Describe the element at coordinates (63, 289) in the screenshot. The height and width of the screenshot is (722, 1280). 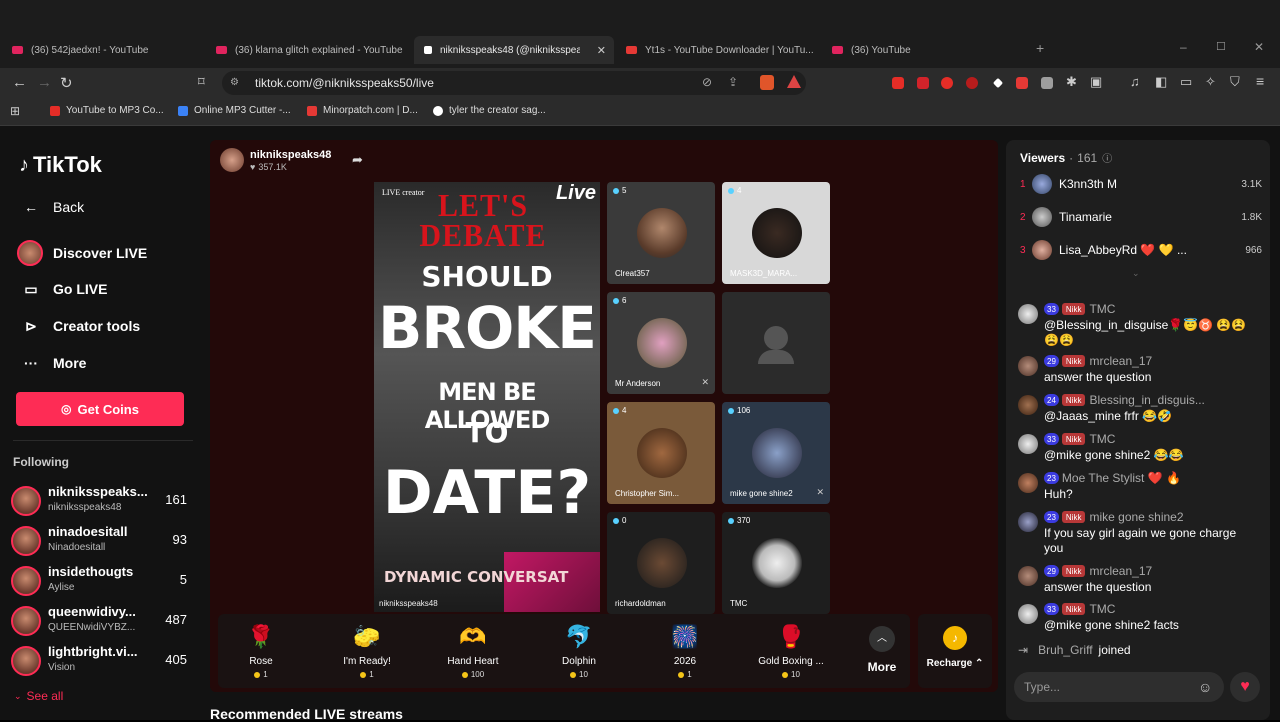
I see `nav-go-live: ▭ Go LIVE` at that location.